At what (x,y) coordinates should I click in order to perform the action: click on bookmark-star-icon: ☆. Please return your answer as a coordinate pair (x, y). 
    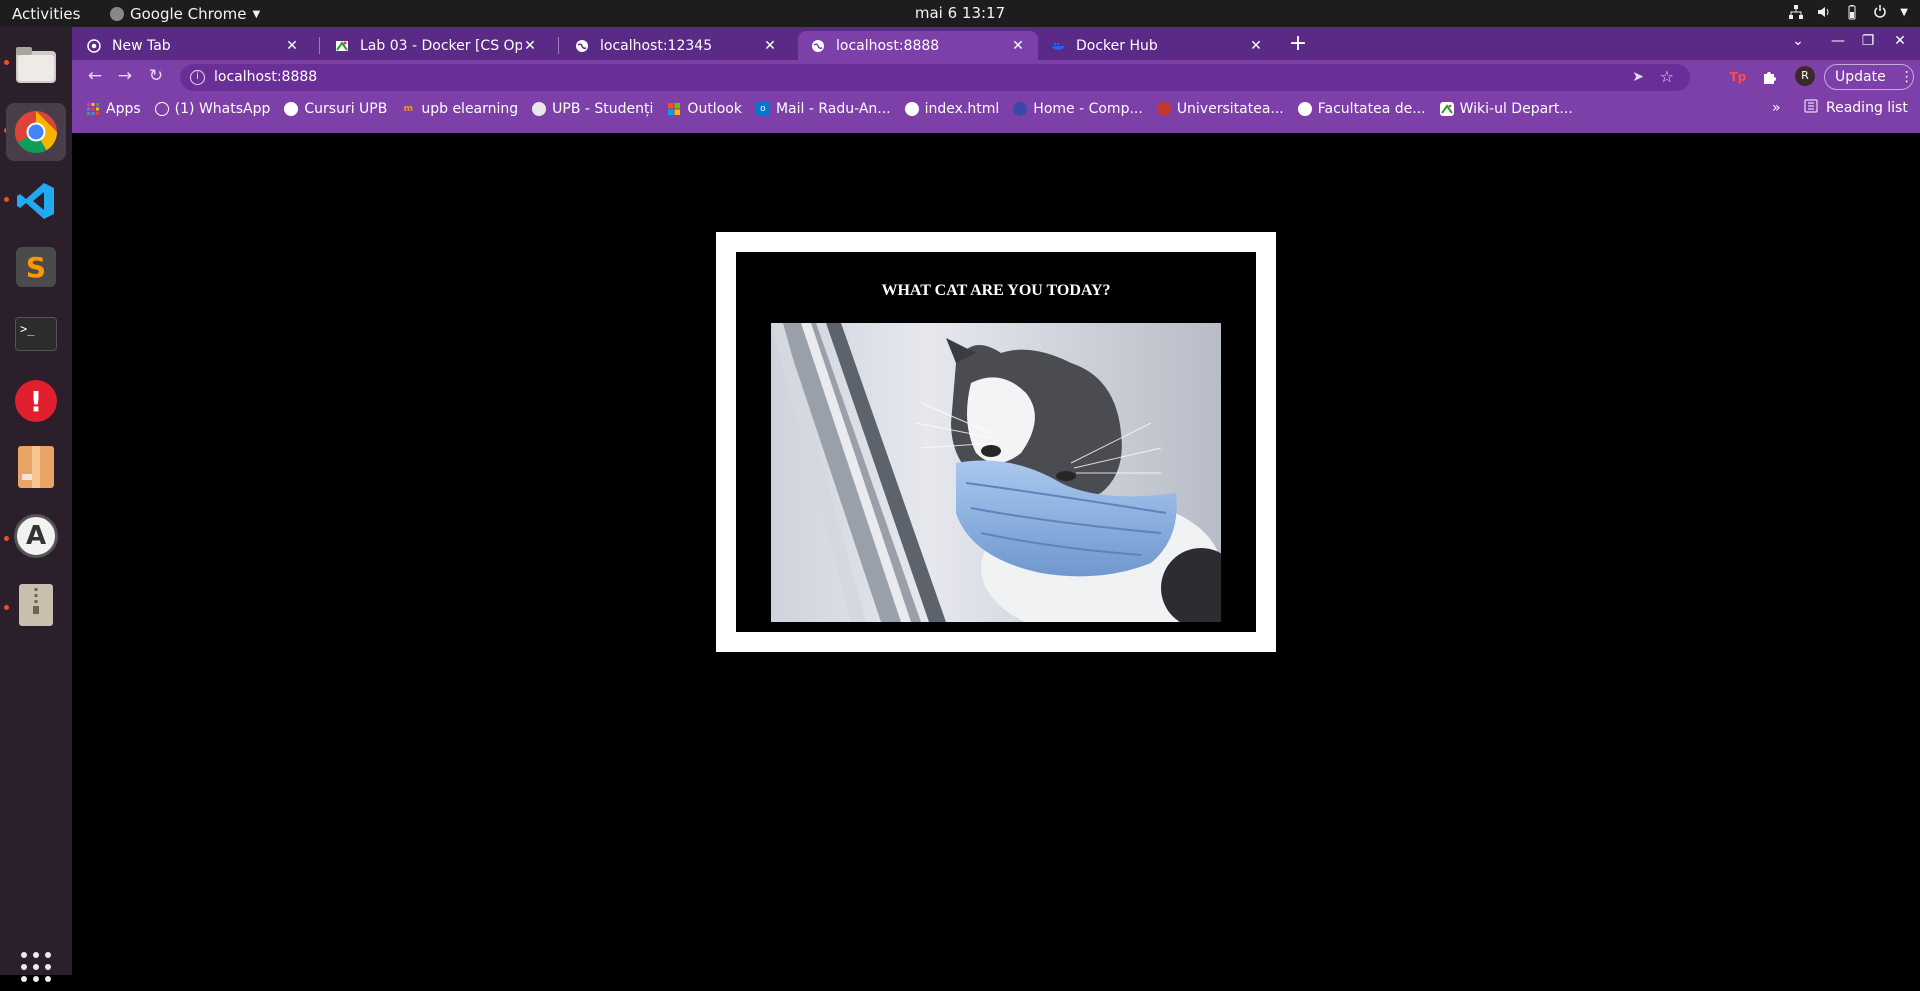
    Looking at the image, I should click on (1667, 76).